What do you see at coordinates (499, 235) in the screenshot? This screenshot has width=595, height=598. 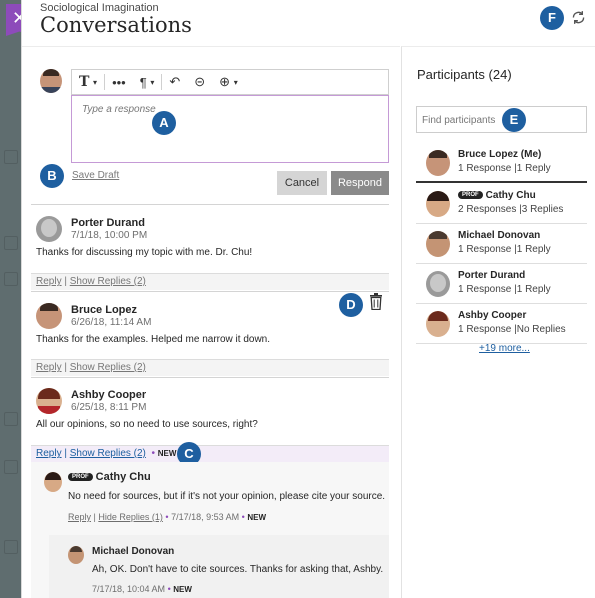 I see `participant-name: Michael Donovan` at bounding box center [499, 235].